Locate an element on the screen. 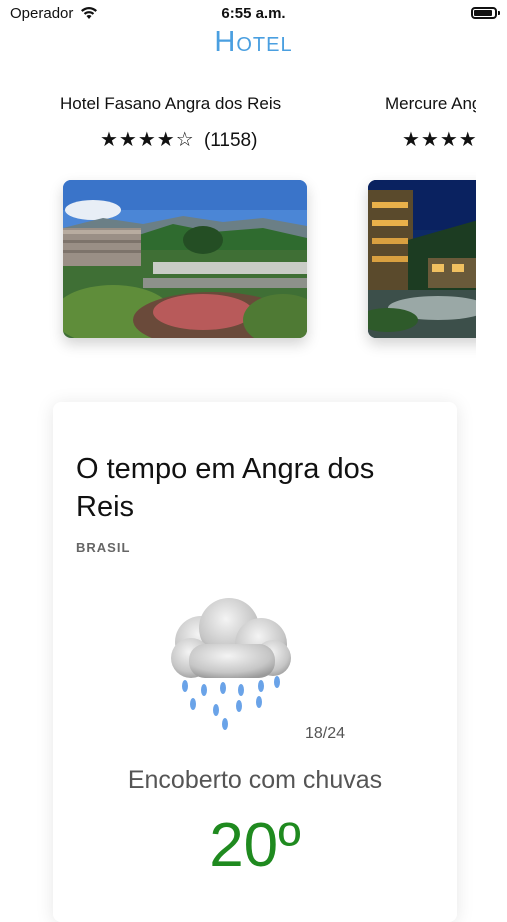 This screenshot has width=507, height=922. weather-date: 18/24 is located at coordinates (325, 733).